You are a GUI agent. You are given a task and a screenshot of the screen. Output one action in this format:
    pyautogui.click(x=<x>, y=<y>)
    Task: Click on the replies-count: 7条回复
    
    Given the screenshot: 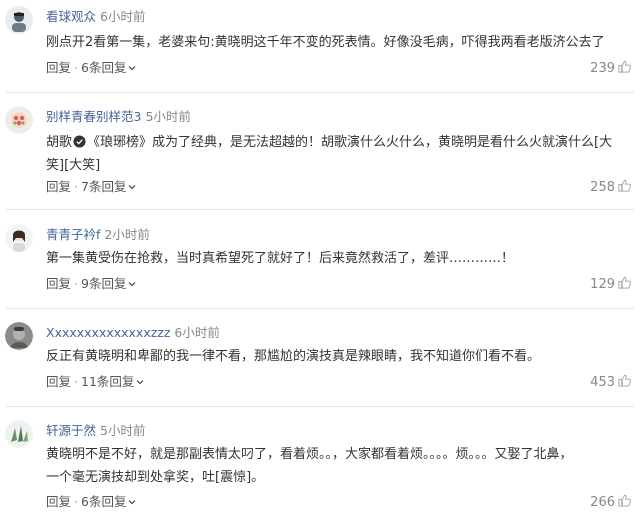 What is the action you would take?
    pyautogui.click(x=104, y=186)
    